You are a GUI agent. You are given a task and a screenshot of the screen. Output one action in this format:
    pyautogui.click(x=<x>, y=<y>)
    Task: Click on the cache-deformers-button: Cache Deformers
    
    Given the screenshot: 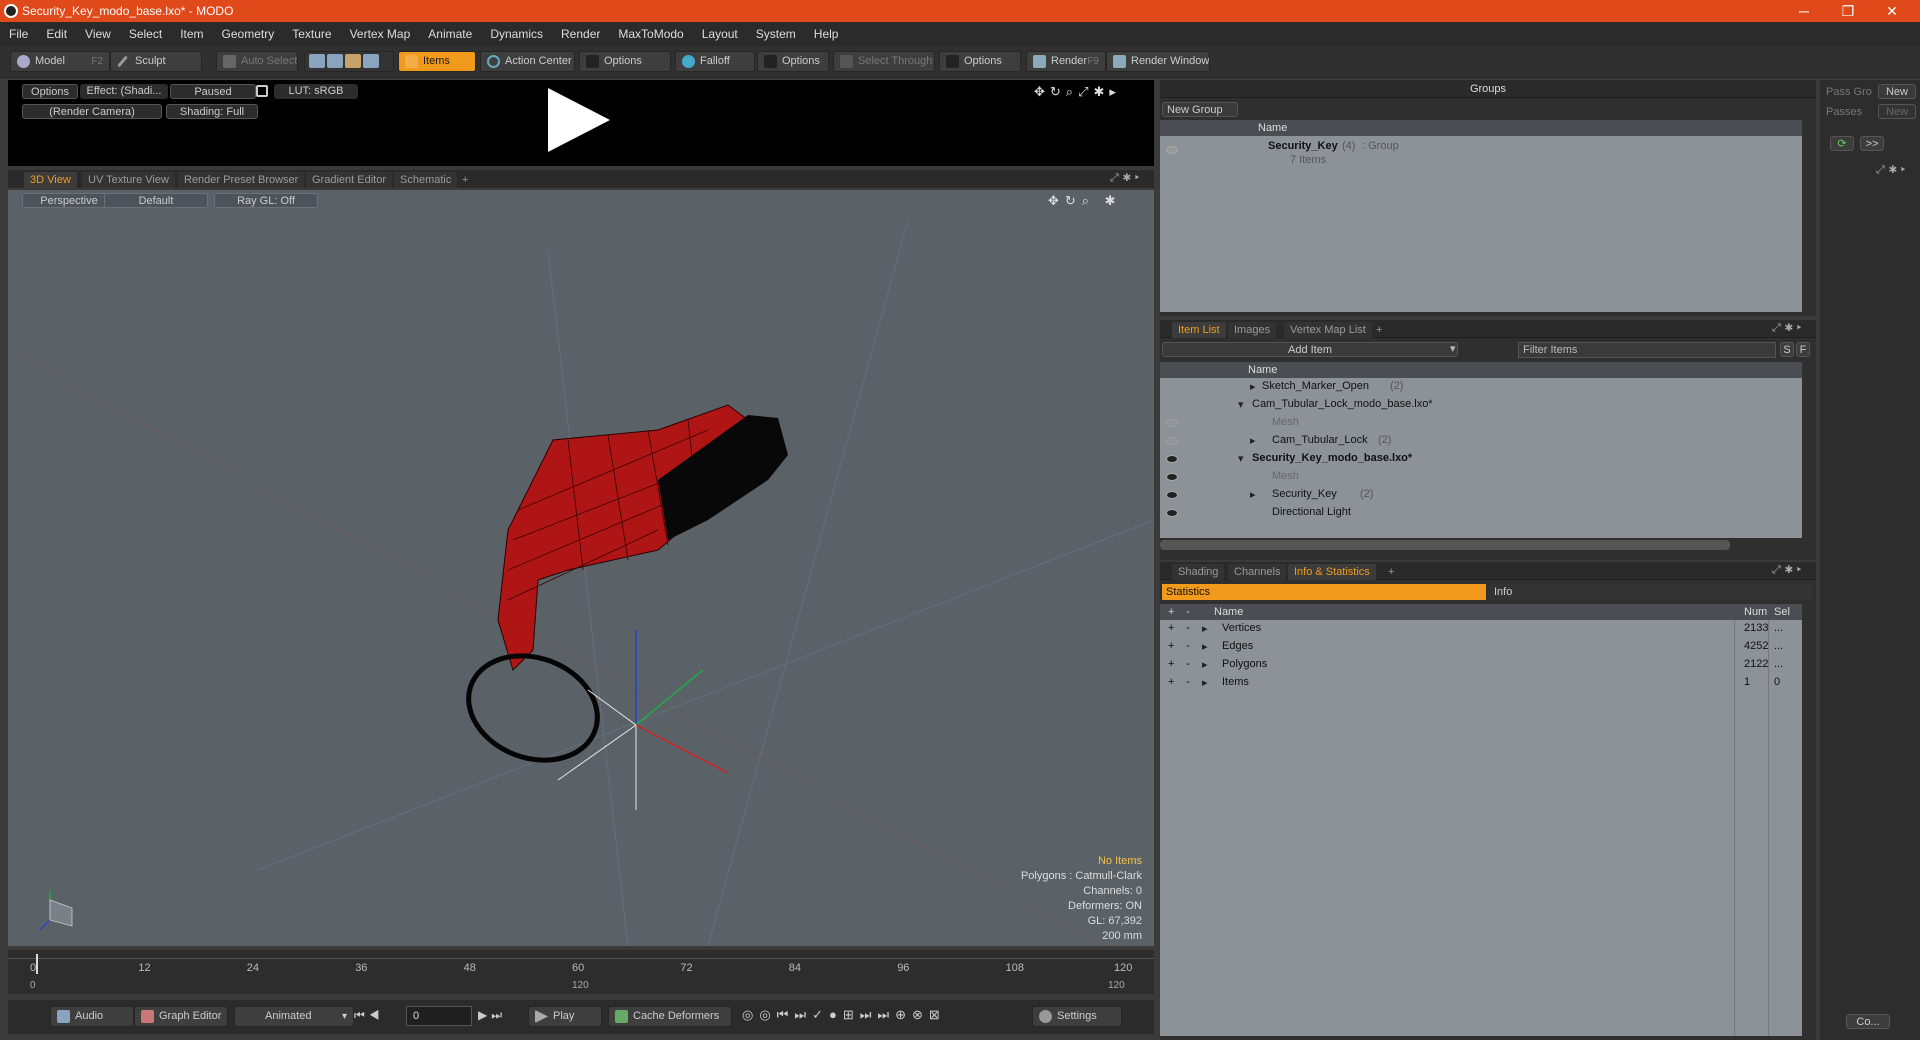 What is the action you would take?
    pyautogui.click(x=670, y=1016)
    